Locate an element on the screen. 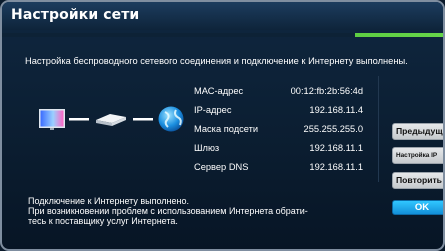 Image resolution: width=445 pixels, height=251 pixels. progress-fill is located at coordinates (222, 35).